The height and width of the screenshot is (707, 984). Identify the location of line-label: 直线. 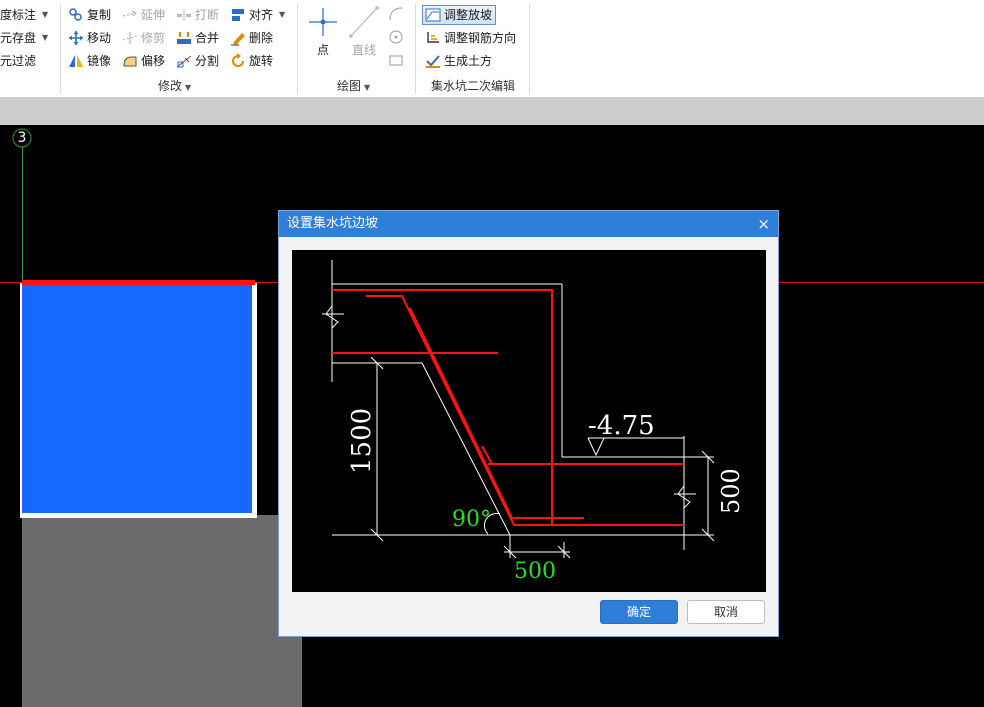
(363, 50).